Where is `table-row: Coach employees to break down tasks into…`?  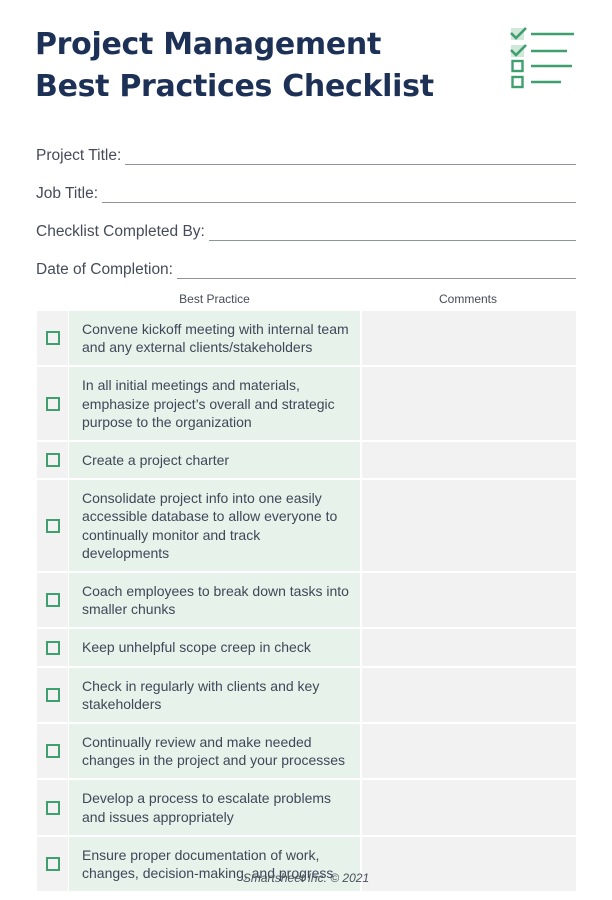 table-row: Coach employees to break down tasks into… is located at coordinates (306, 599).